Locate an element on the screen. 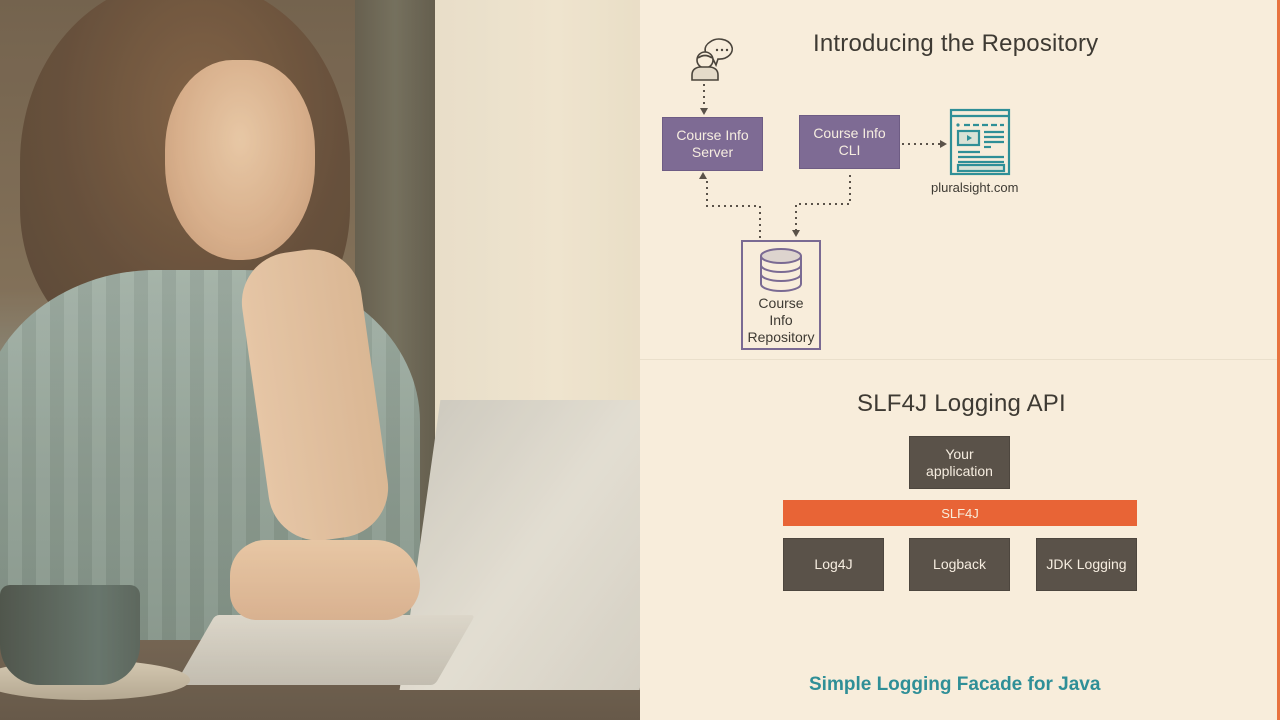  app-label-line2: application is located at coordinates (959, 470).